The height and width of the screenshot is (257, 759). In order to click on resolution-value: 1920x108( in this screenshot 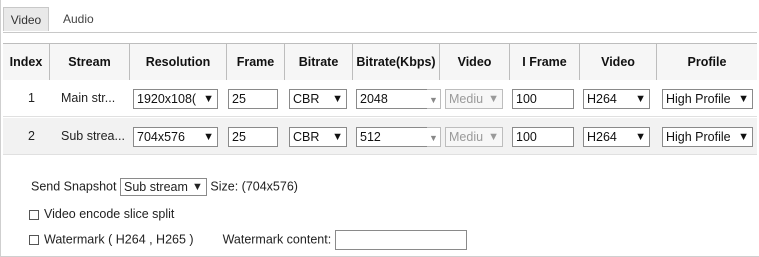, I will do `click(167, 99)`.